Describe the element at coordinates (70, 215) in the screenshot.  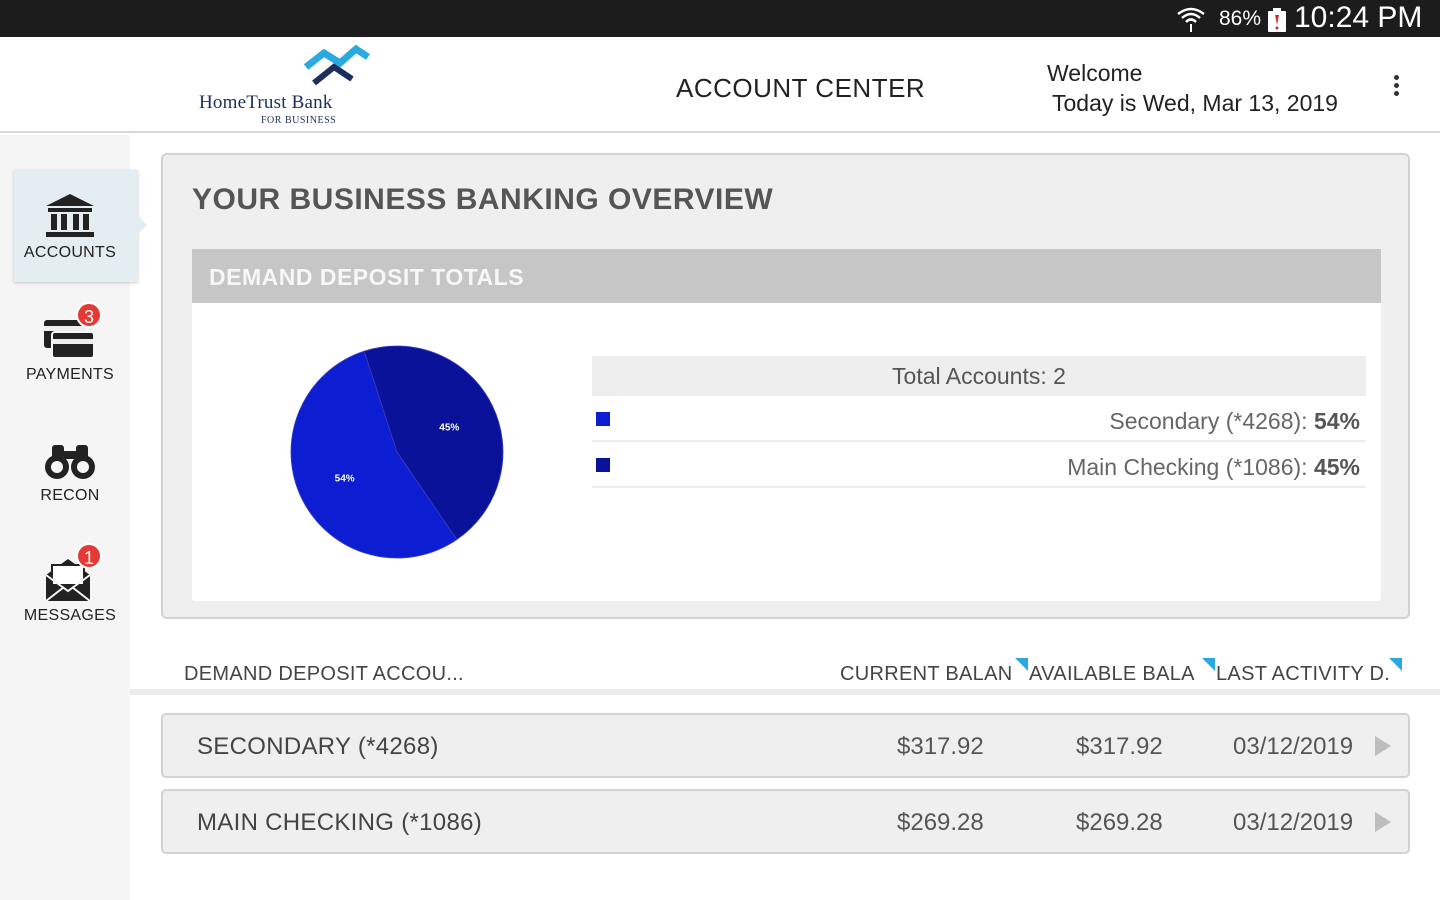
I see `bank-icon` at that location.